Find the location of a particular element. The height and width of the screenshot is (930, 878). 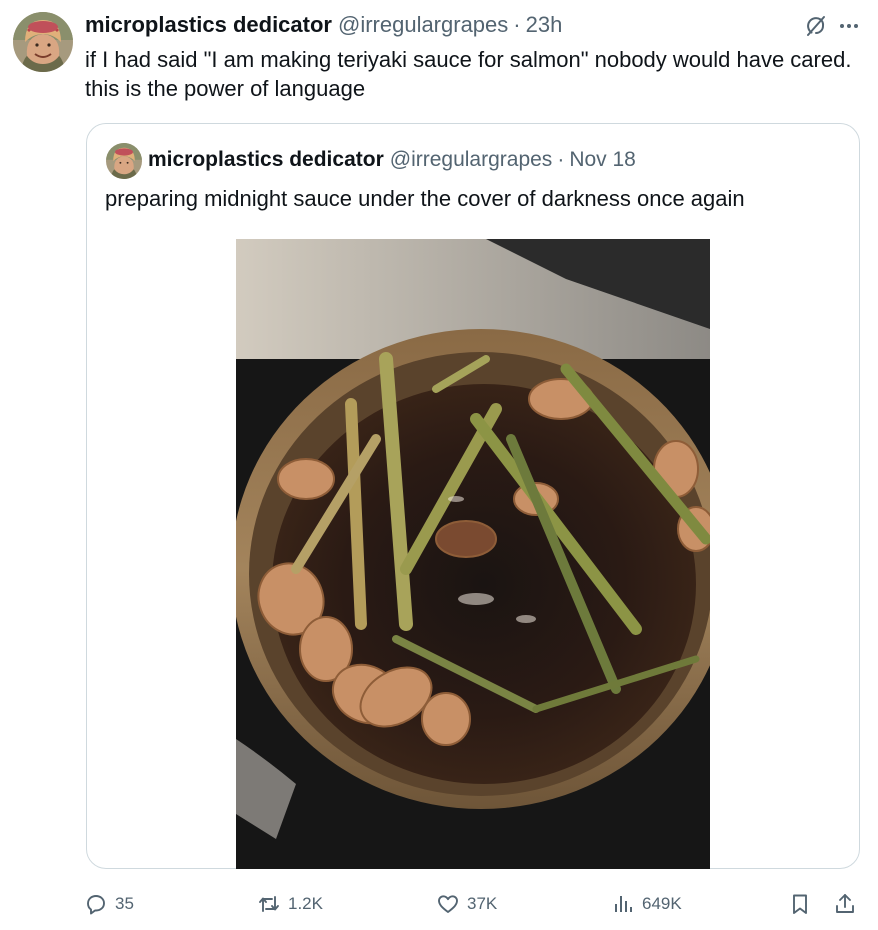

repost-count: 1.2K is located at coordinates (305, 903).